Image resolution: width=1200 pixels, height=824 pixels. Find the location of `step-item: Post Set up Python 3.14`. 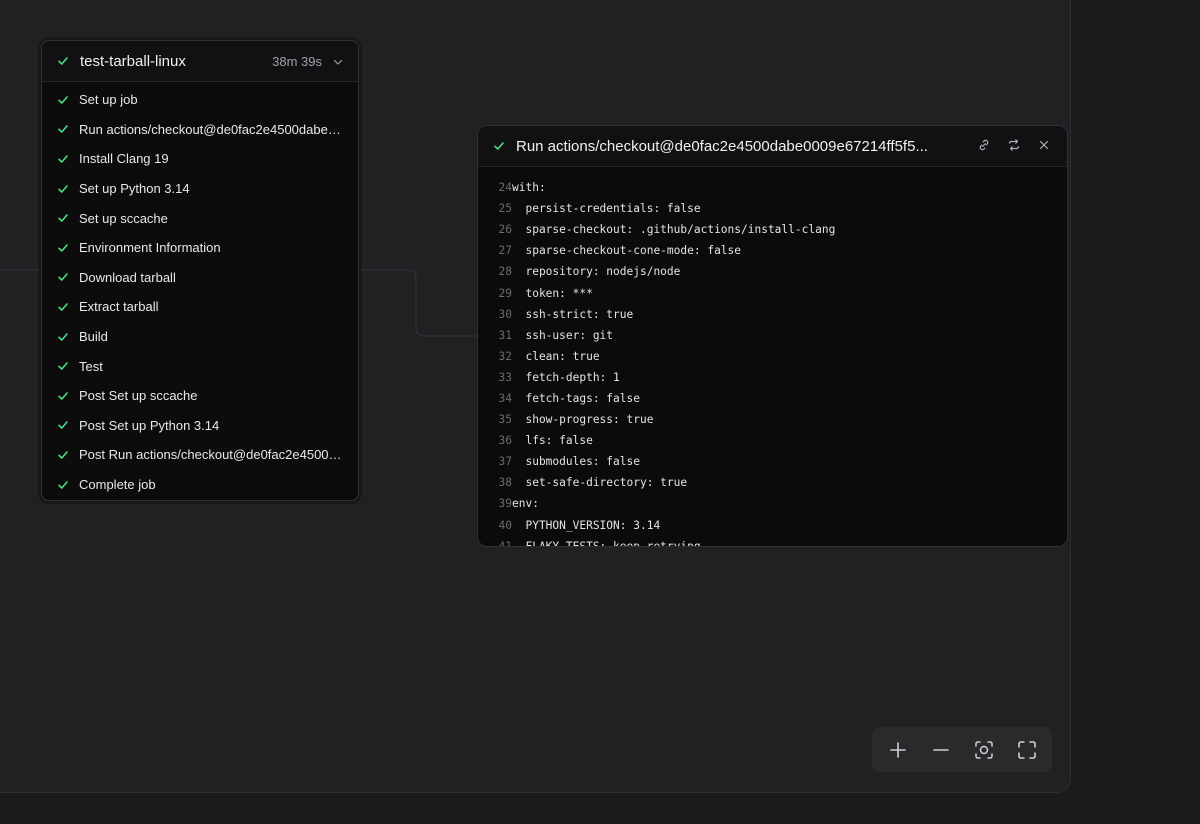

step-item: Post Set up Python 3.14 is located at coordinates (200, 426).